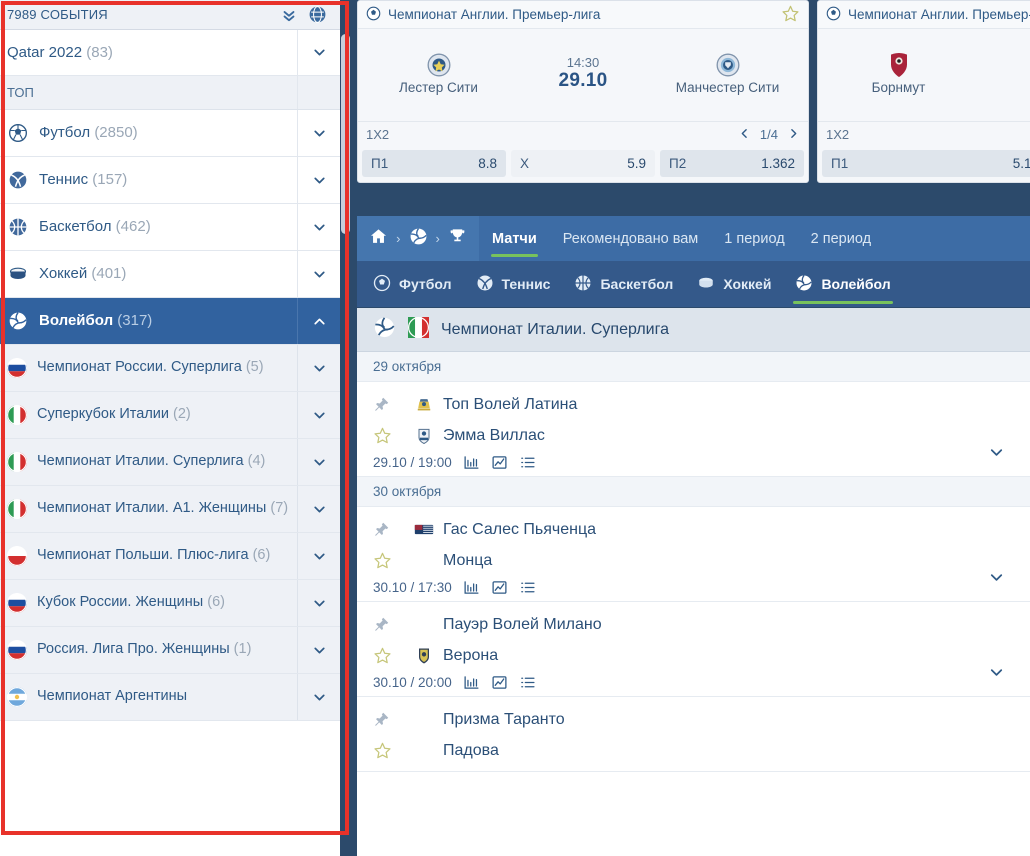 The height and width of the screenshot is (856, 1030). What do you see at coordinates (744, 135) in the screenshot?
I see `chevron-left-icon` at bounding box center [744, 135].